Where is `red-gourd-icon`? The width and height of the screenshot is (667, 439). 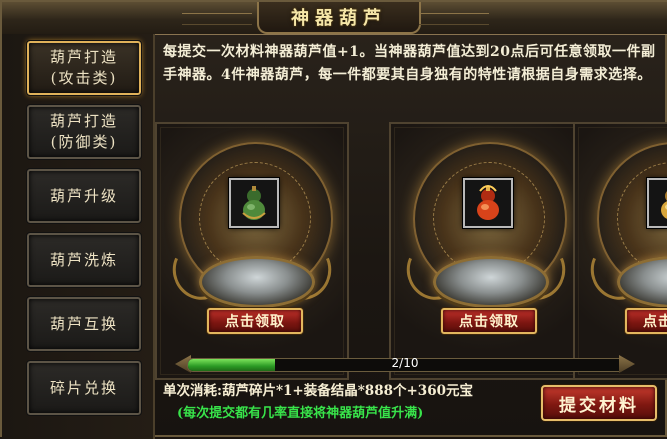
red-gourd-icon is located at coordinates (488, 202).